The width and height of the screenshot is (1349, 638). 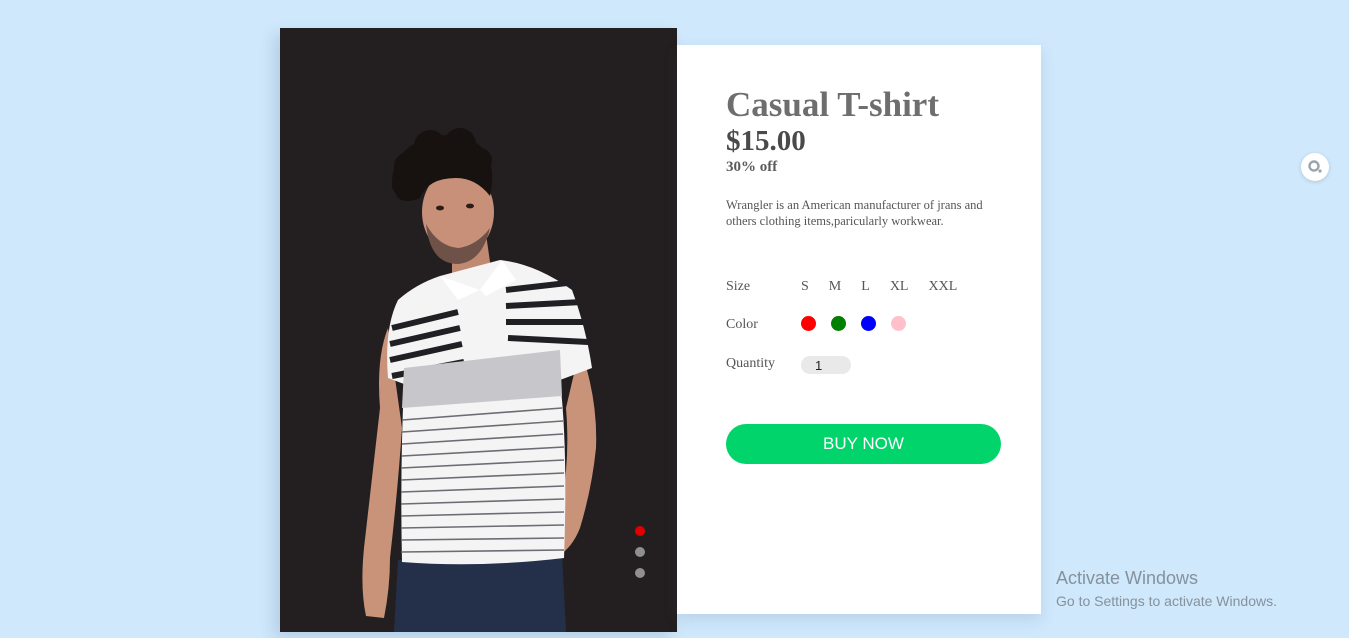 I want to click on size-option-xl: XL, so click(x=899, y=287).